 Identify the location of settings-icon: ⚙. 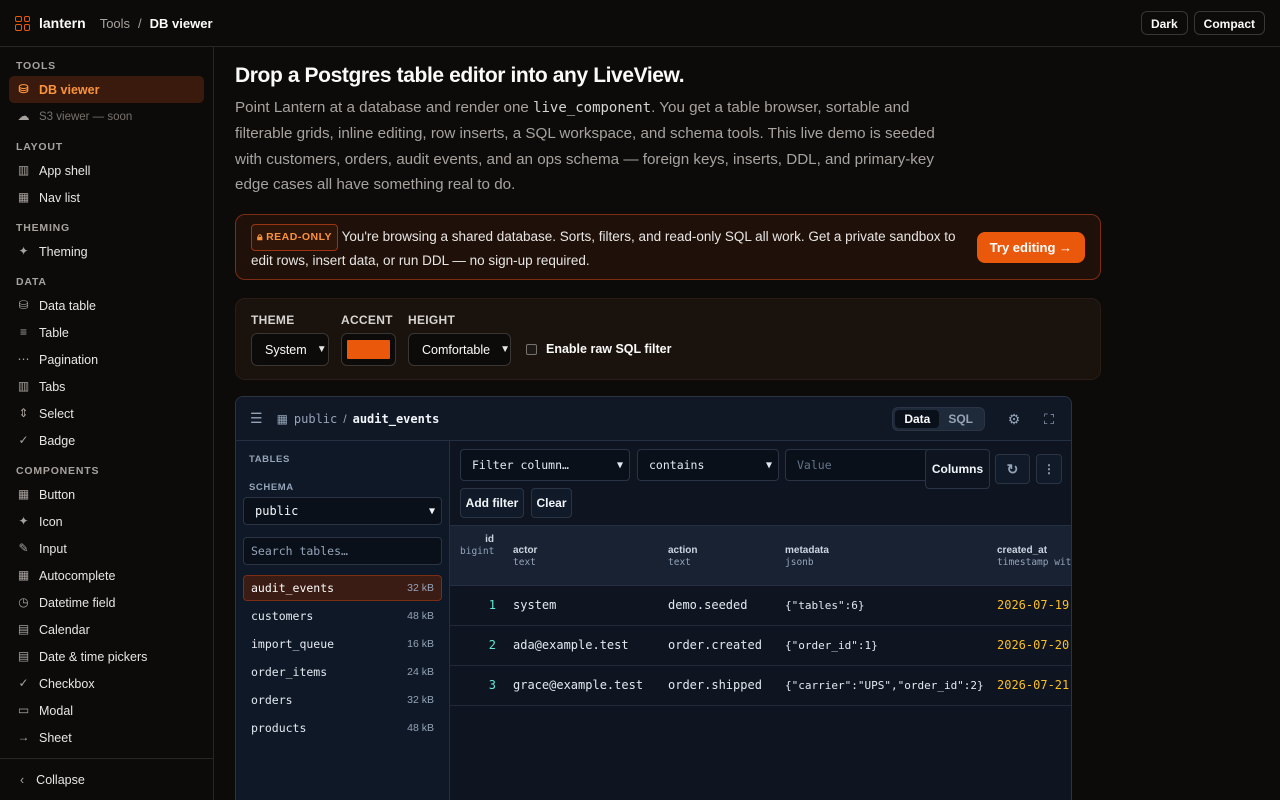
(1014, 419).